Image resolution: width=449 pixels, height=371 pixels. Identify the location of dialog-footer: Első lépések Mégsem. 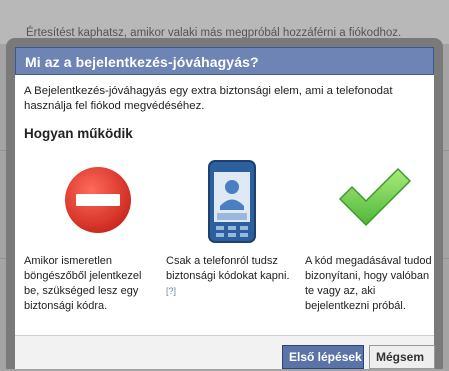
(225, 352).